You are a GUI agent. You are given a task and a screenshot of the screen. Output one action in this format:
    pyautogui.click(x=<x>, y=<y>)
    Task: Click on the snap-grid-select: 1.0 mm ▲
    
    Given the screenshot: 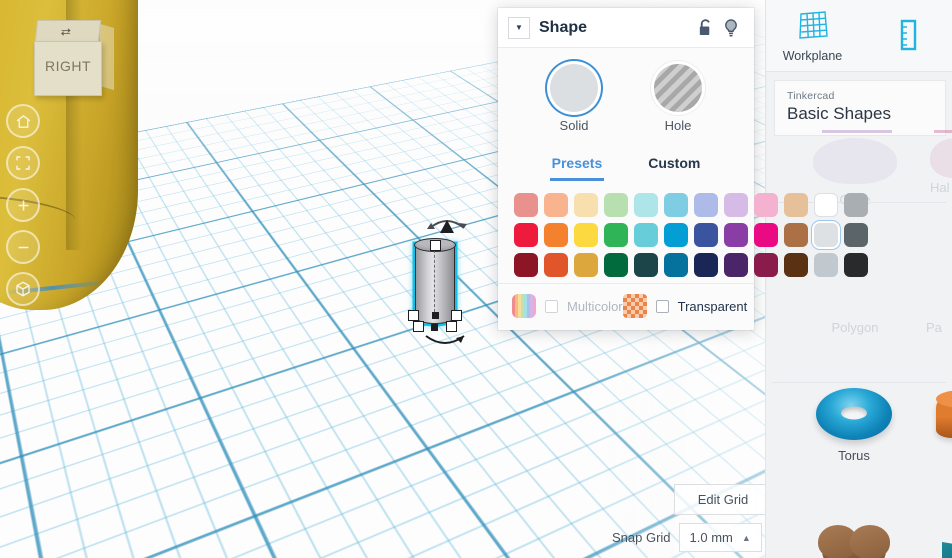 What is the action you would take?
    pyautogui.click(x=720, y=537)
    